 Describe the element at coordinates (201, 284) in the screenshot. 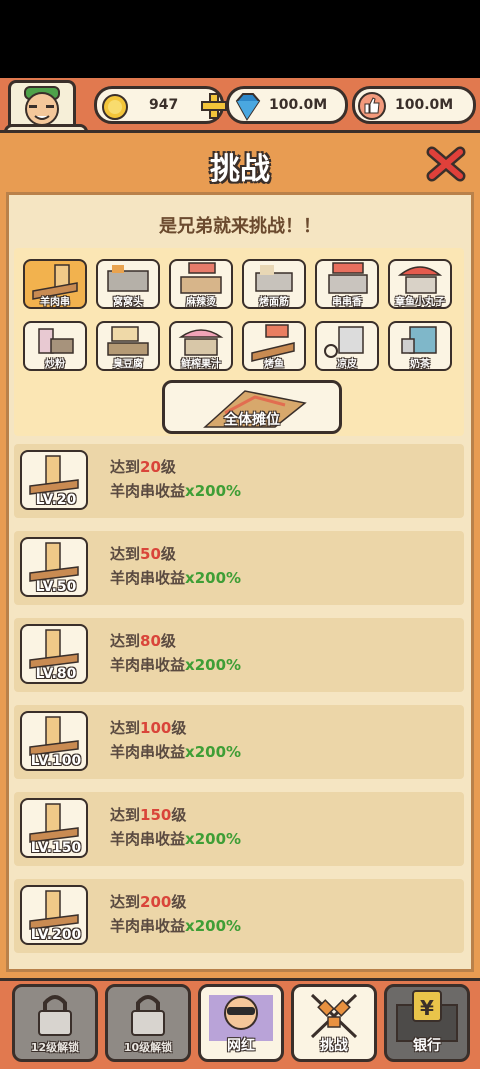

I see `stall-button: 麻辣烫` at that location.